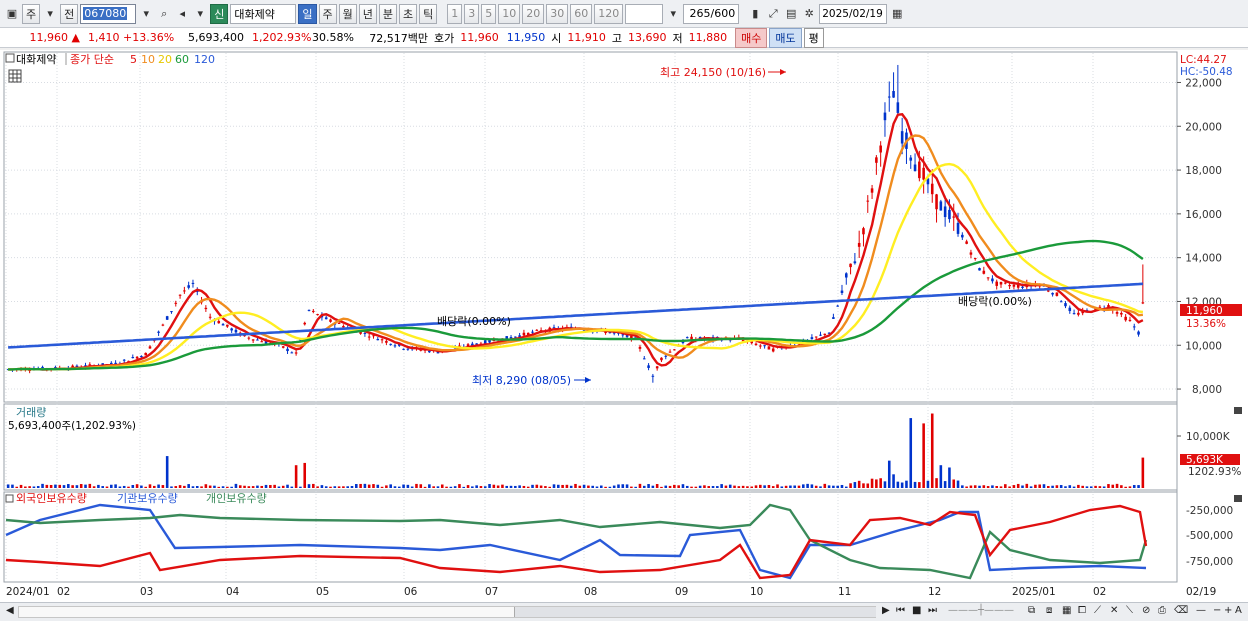 The image size is (1248, 621). Describe the element at coordinates (1146, 610) in the screenshot. I see `magnet-icon: ⊘` at that location.